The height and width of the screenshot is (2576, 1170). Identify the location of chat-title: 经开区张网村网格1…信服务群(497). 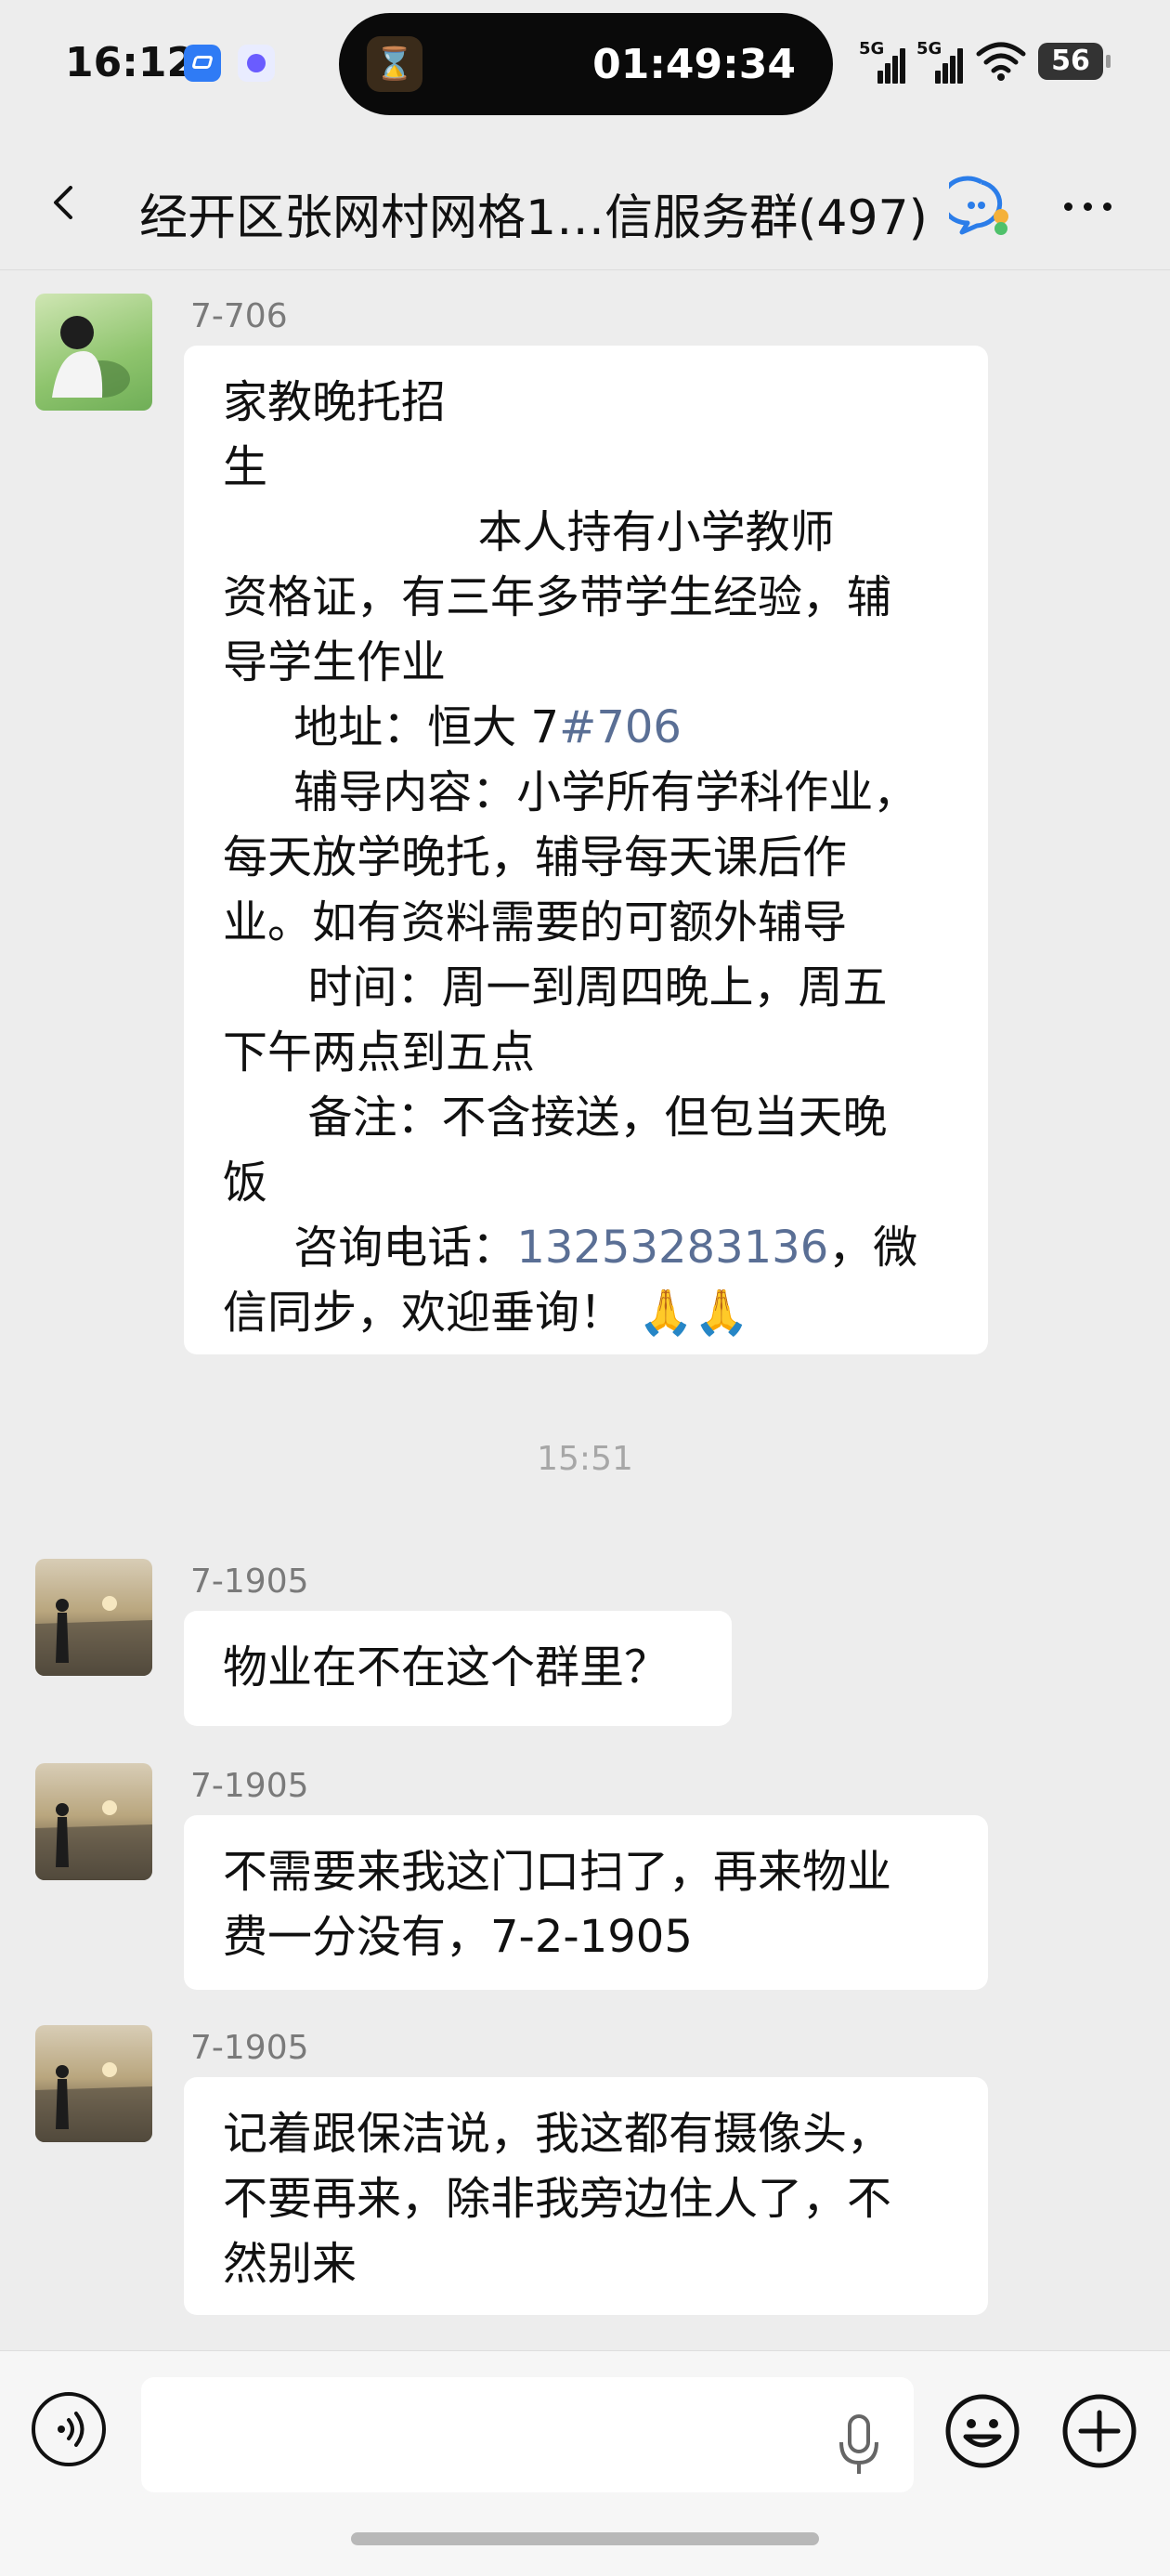
(533, 213).